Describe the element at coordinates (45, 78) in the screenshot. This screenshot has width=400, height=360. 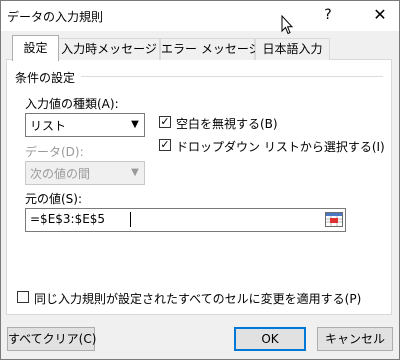
I see `validation-criteria-heading: 条件の設定` at that location.